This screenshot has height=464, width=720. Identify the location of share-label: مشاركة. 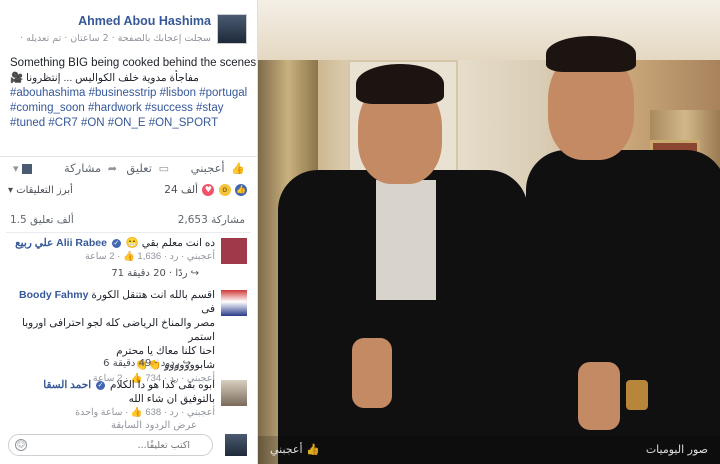
(83, 168).